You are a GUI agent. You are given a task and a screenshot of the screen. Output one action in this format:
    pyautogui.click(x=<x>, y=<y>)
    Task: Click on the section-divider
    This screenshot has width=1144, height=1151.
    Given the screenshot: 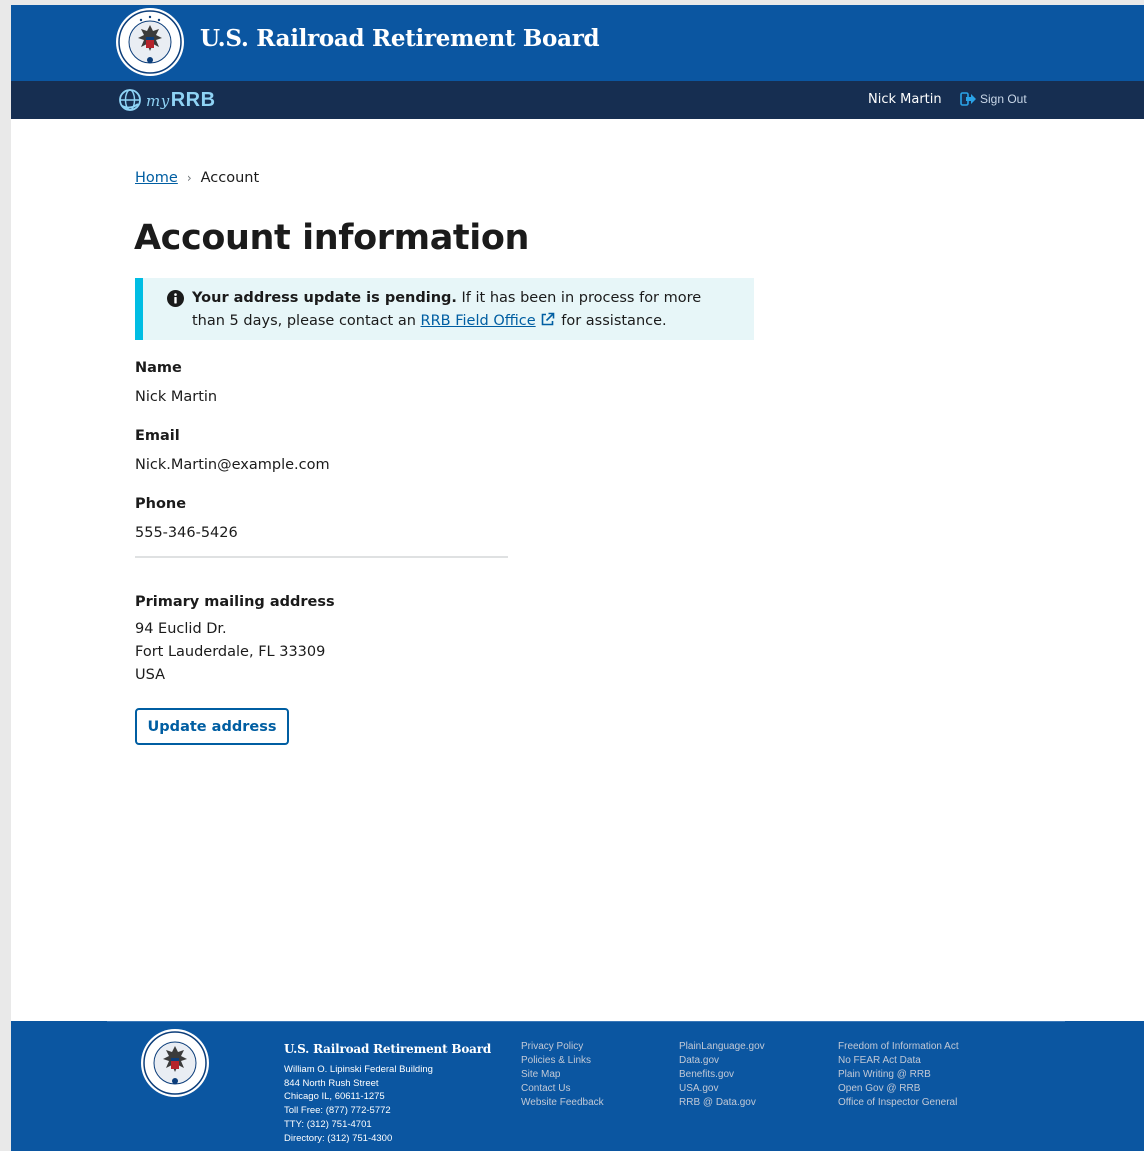 What is the action you would take?
    pyautogui.click(x=321, y=557)
    